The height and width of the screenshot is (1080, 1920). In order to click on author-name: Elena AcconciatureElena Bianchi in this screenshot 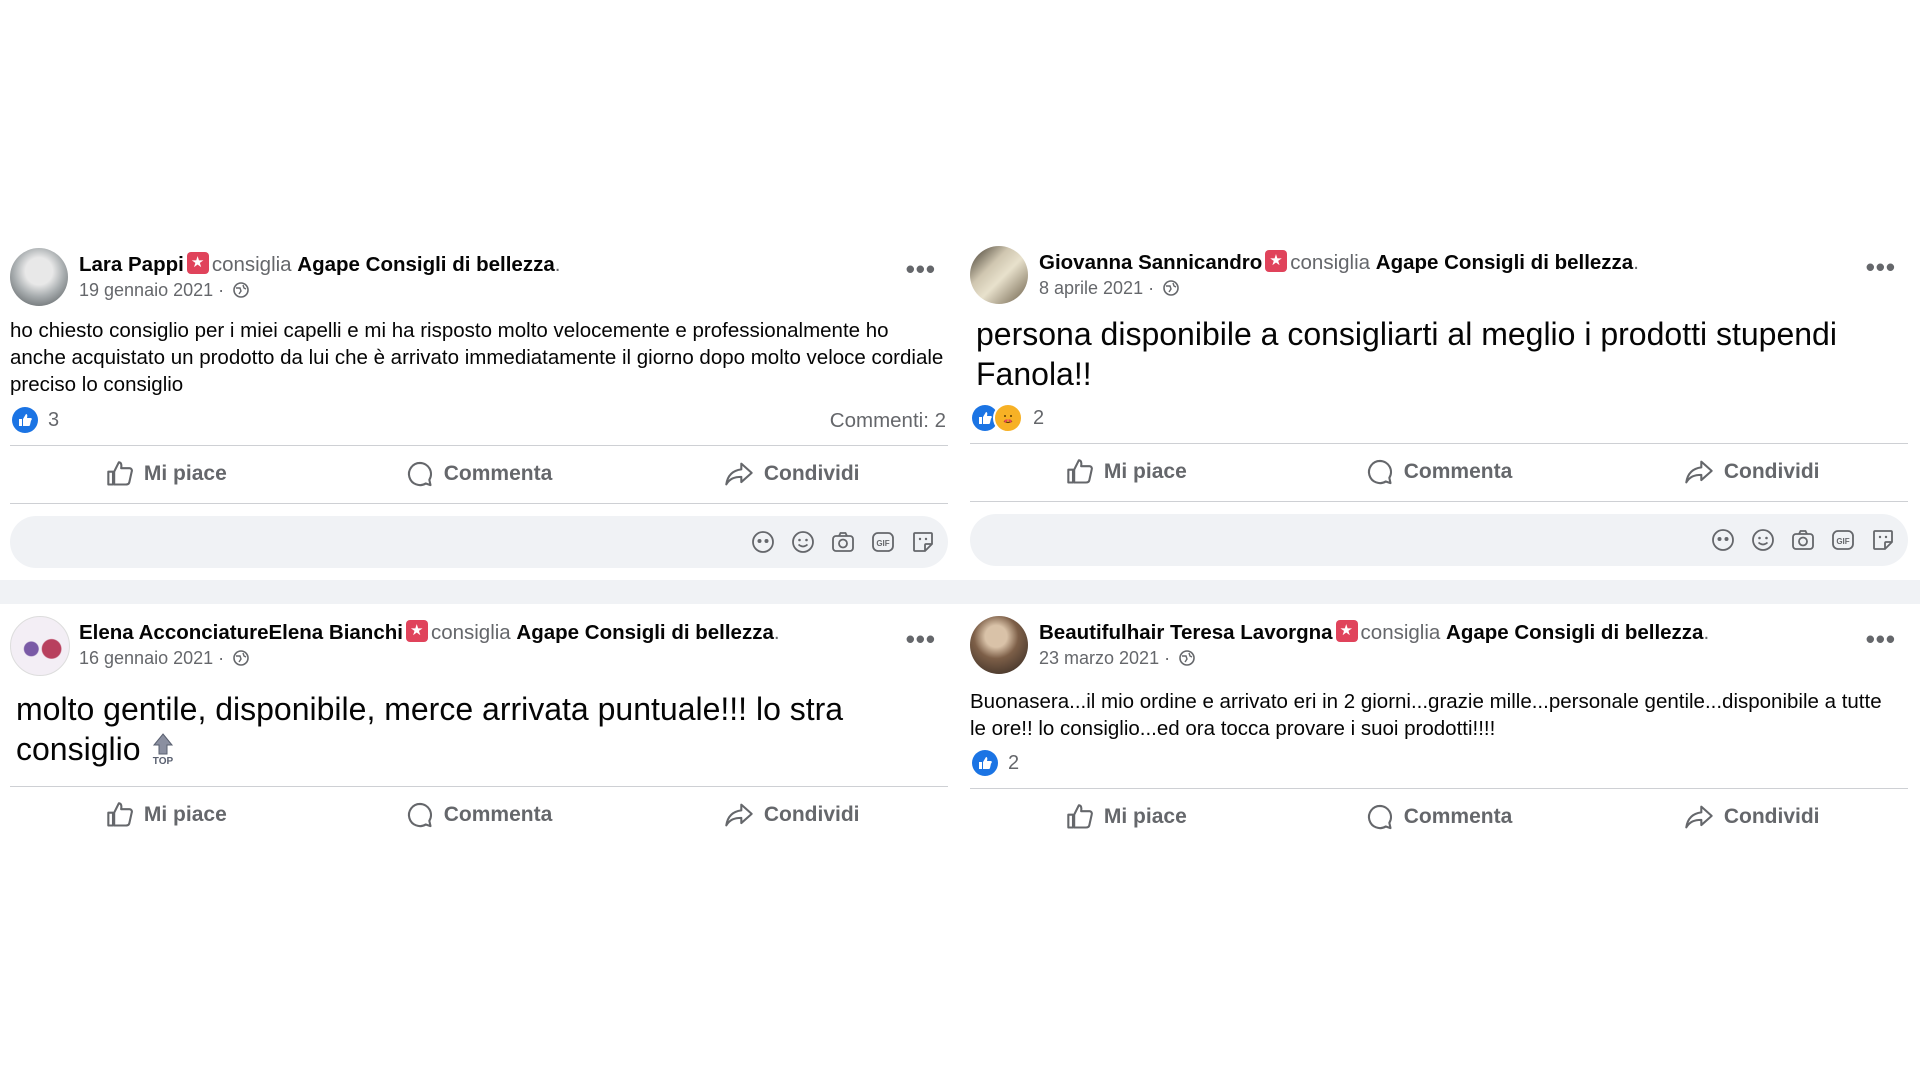, I will do `click(241, 632)`.